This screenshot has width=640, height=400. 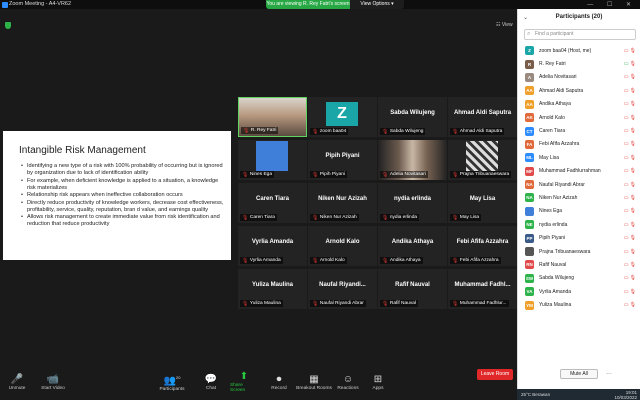 What do you see at coordinates (403, 217) in the screenshot?
I see `tile-name: nydia erlinda` at bounding box center [403, 217].